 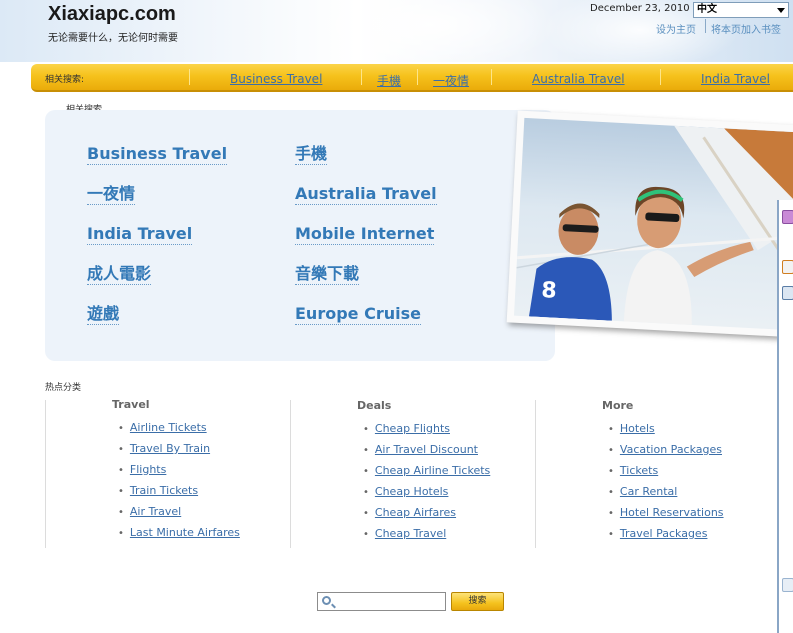 I want to click on sailing-couple-illustration: 8, so click(x=654, y=225).